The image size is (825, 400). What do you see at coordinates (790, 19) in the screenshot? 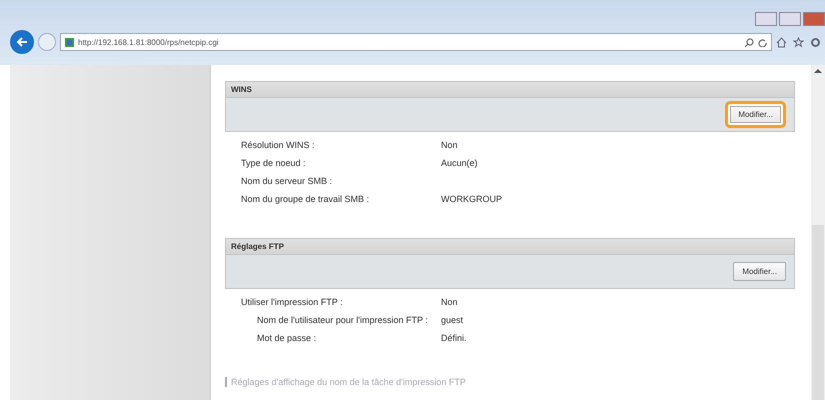
I see `maximize-button` at bounding box center [790, 19].